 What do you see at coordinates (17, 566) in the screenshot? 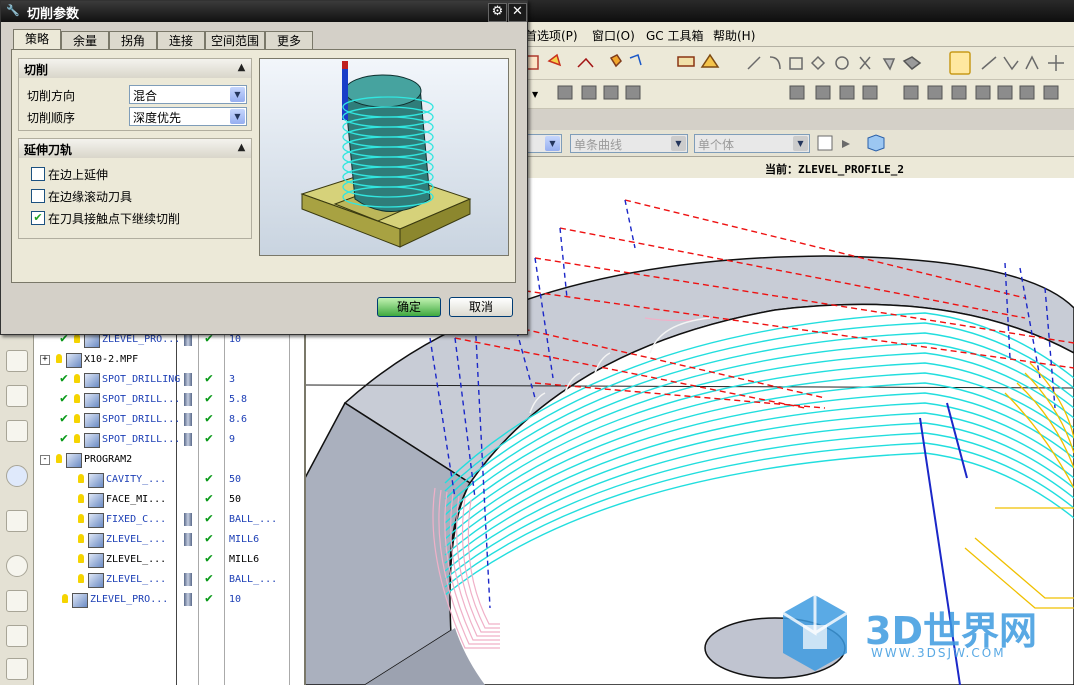
I see `clock-icon` at bounding box center [17, 566].